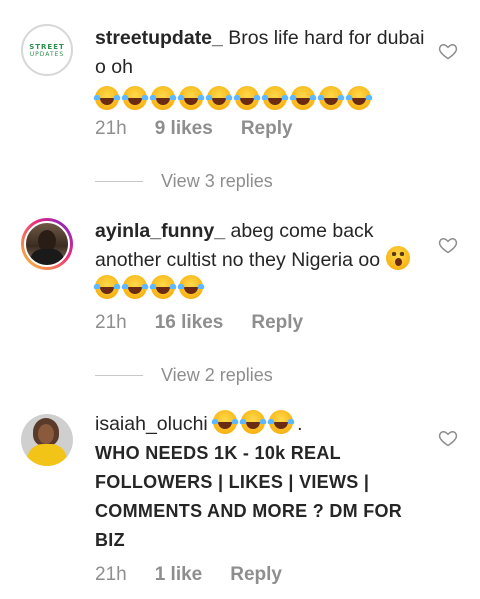  Describe the element at coordinates (160, 231) in the screenshot. I see `comment-username: ayinla_funny_` at that location.